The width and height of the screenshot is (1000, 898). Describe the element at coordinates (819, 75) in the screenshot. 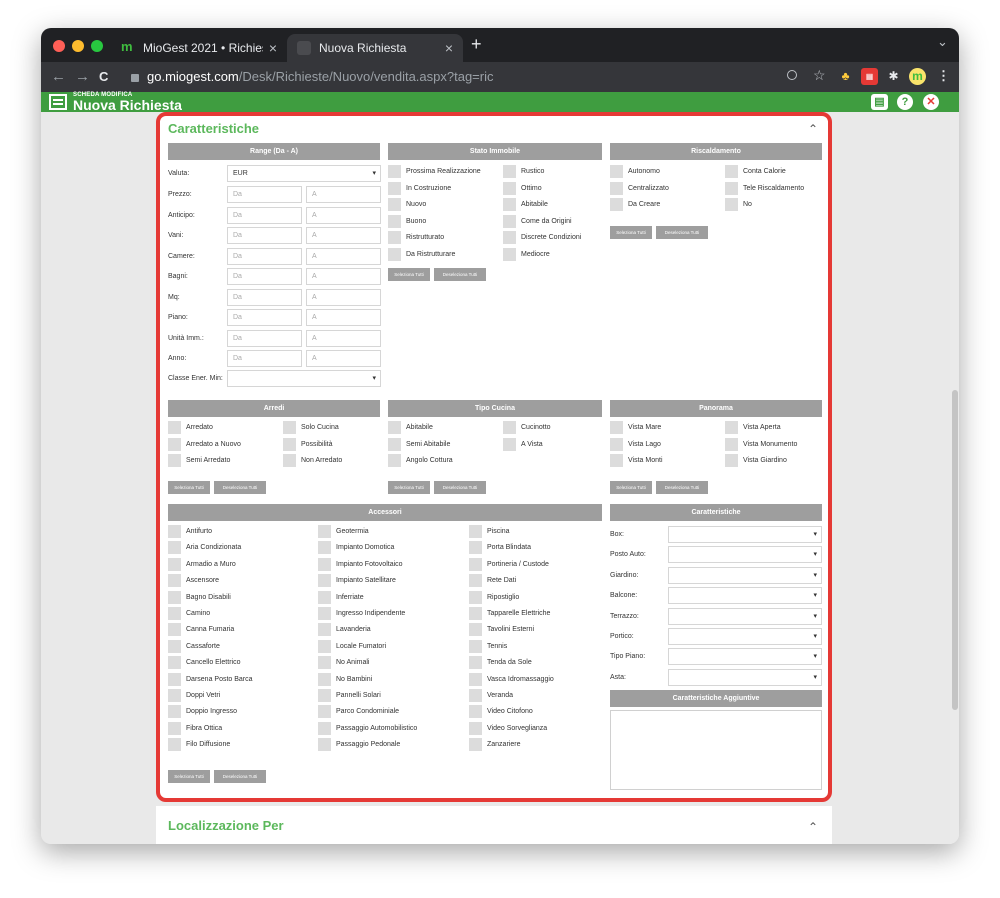

I see `bookmark-star-icon: ☆` at that location.